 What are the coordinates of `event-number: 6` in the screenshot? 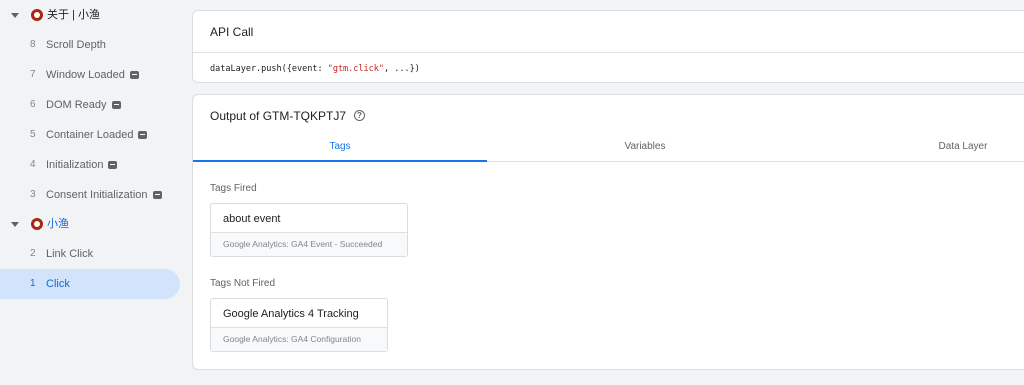 It's located at (33, 104).